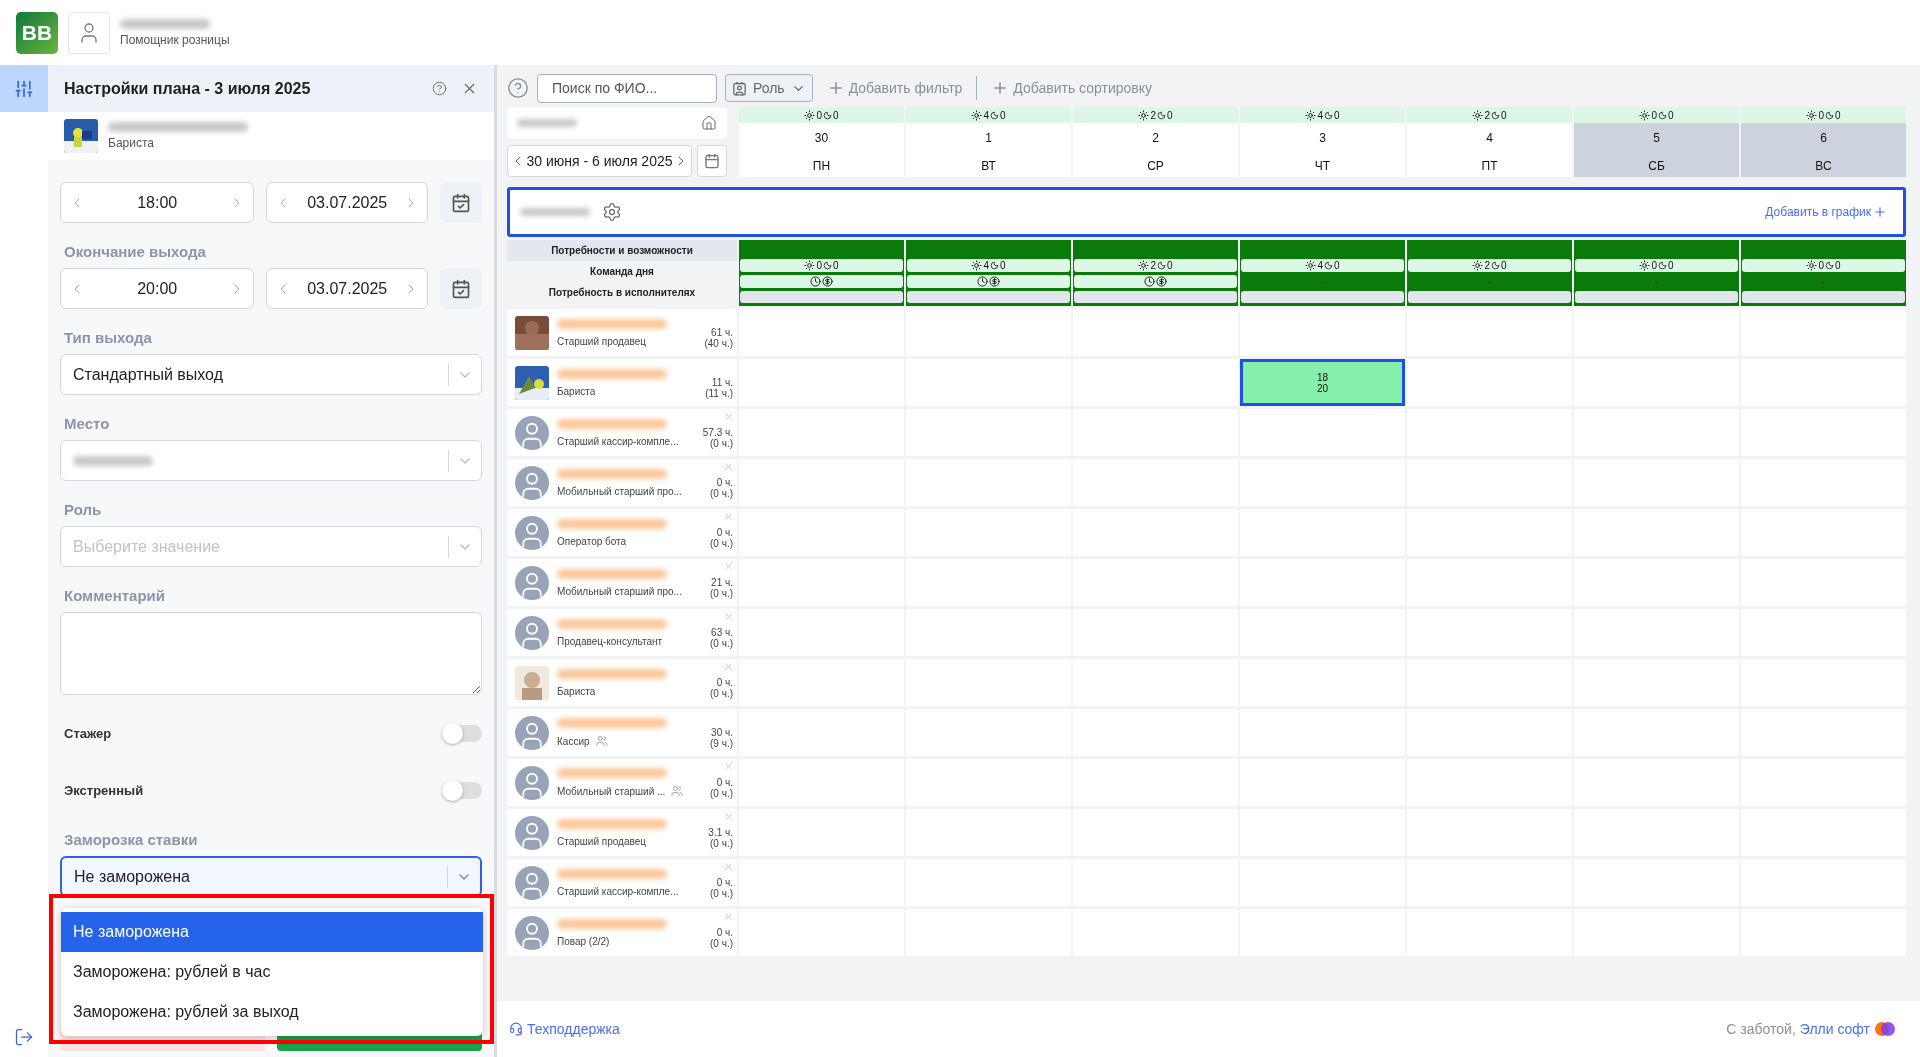 This screenshot has width=1920, height=1057. I want to click on brand-link: Элли софт, so click(1834, 1029).